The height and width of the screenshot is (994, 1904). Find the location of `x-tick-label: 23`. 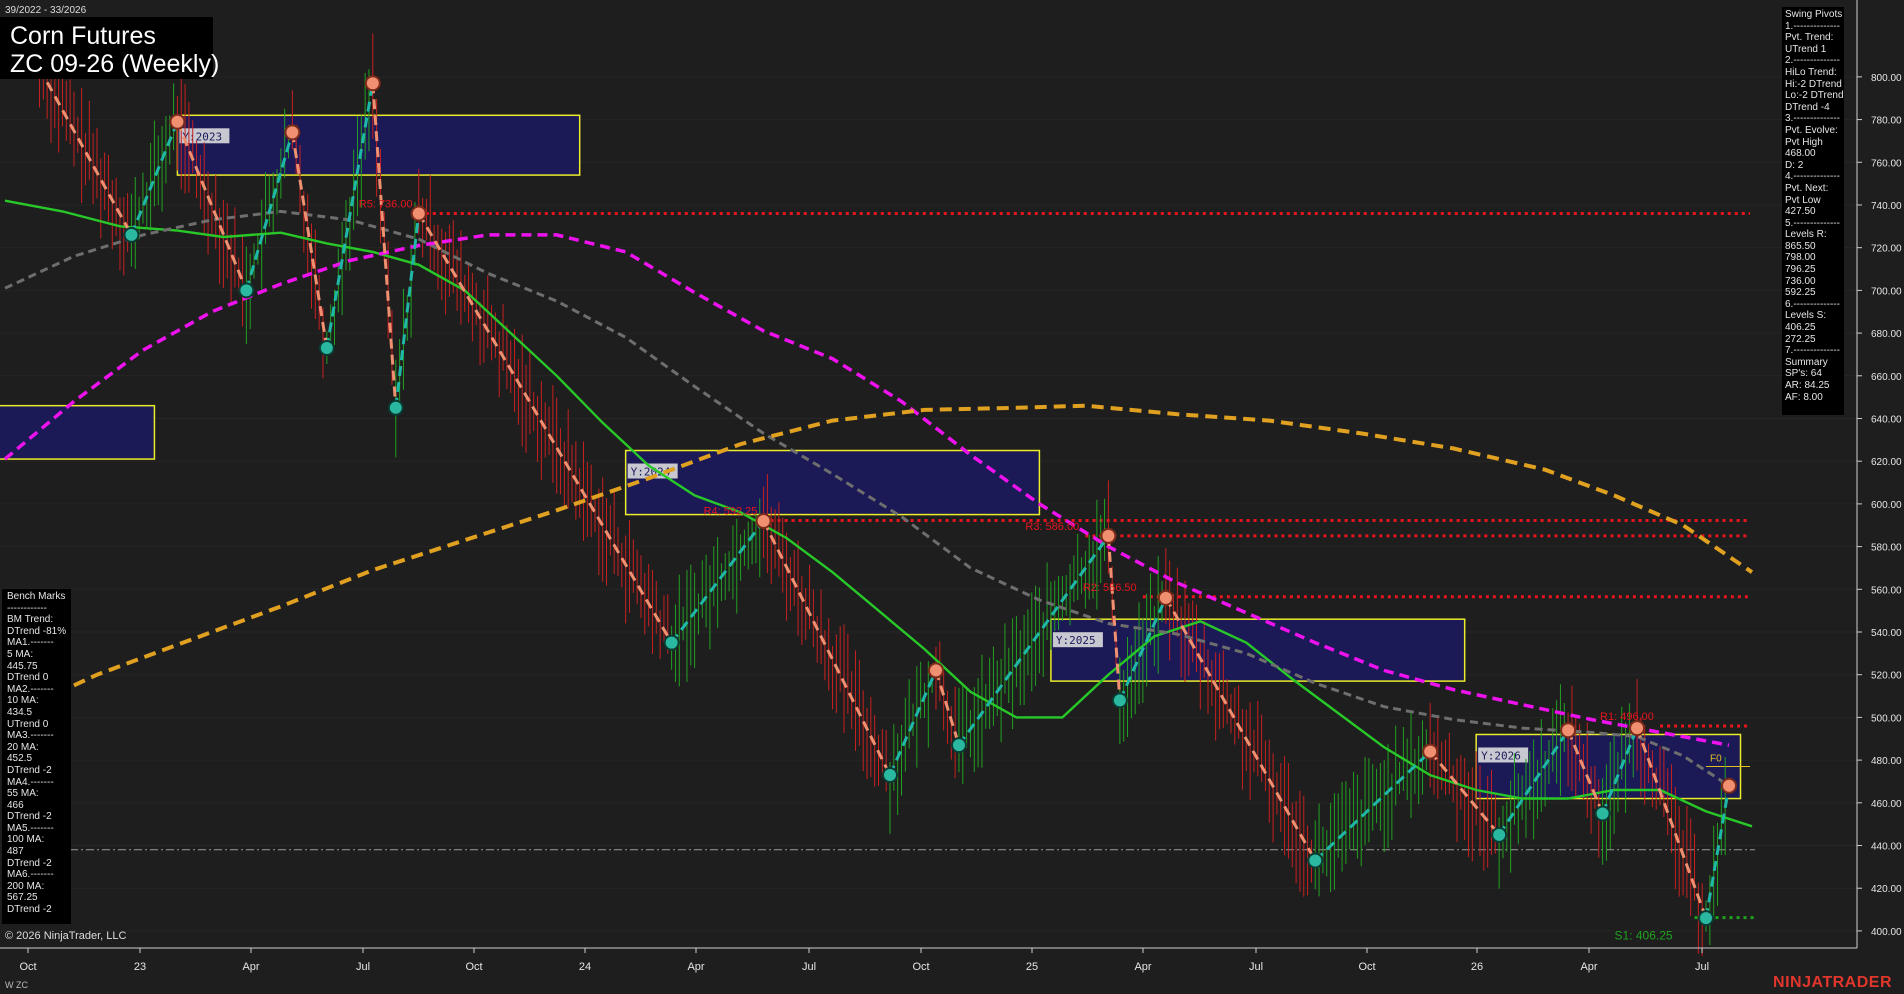

x-tick-label: 23 is located at coordinates (140, 967).